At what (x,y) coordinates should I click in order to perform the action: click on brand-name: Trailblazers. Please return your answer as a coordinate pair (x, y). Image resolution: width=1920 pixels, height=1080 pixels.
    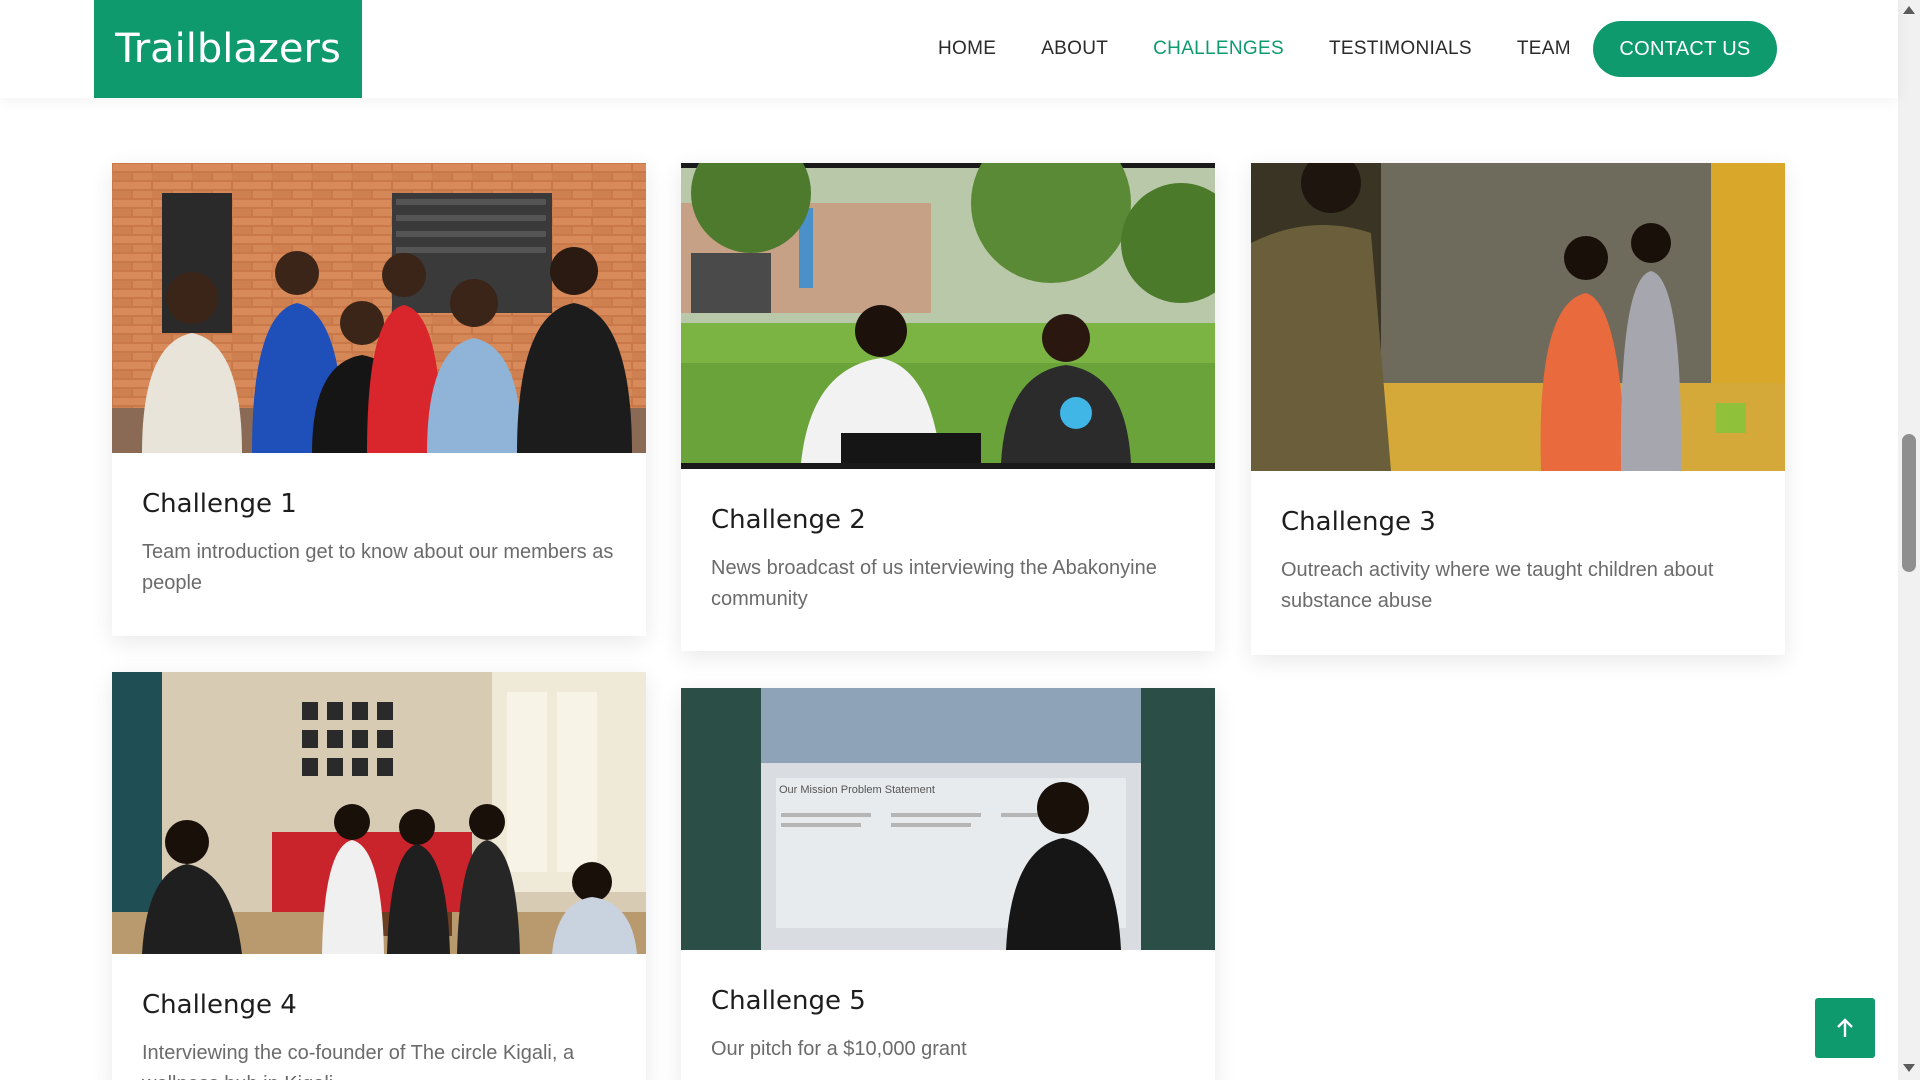
    Looking at the image, I should click on (228, 49).